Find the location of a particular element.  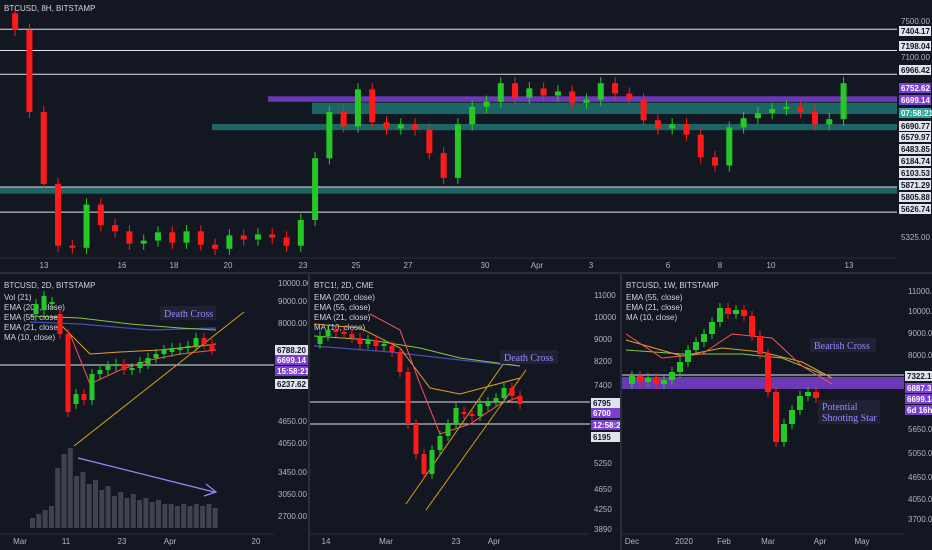

left-svg-price-label-9: 3450.00 is located at coordinates (292, 472).